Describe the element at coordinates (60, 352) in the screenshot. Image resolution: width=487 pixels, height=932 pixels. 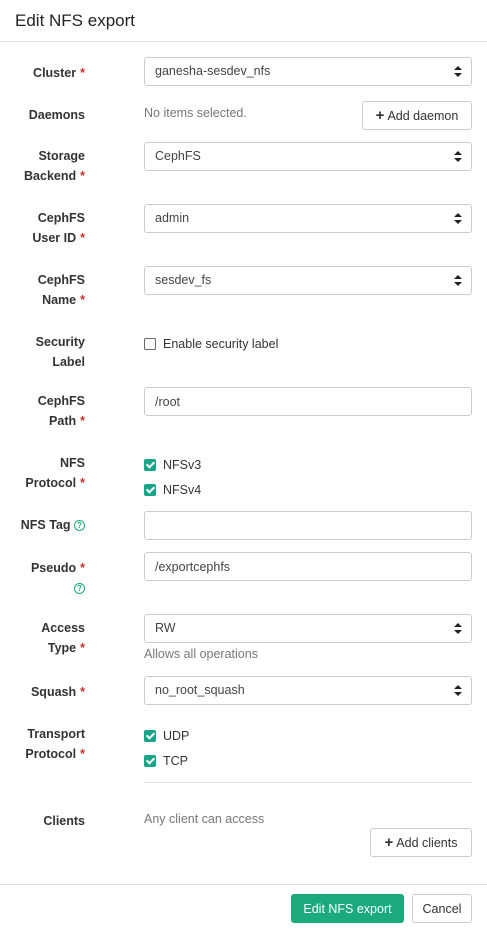
I see `security-label-label: Security Label` at that location.